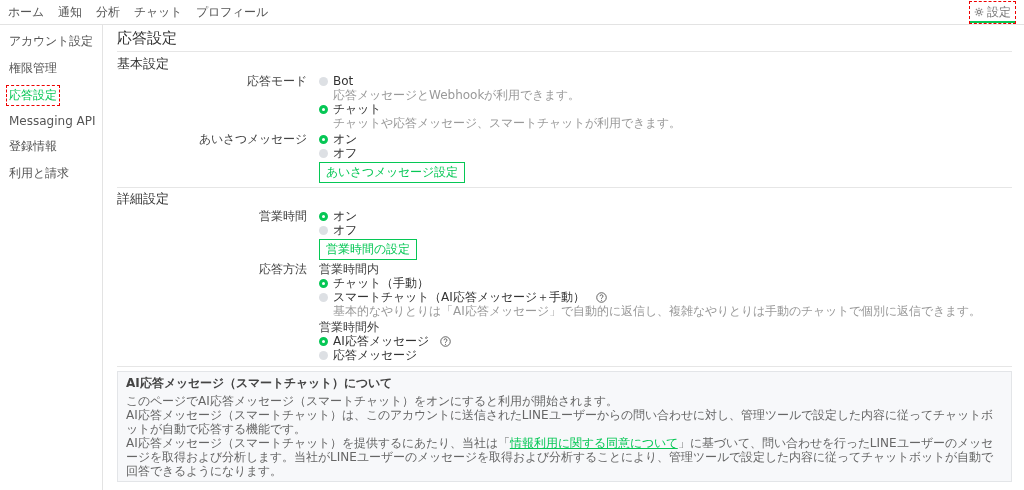 Image resolution: width=1024 pixels, height=490 pixels. I want to click on settings-tab: 設定, so click(992, 12).